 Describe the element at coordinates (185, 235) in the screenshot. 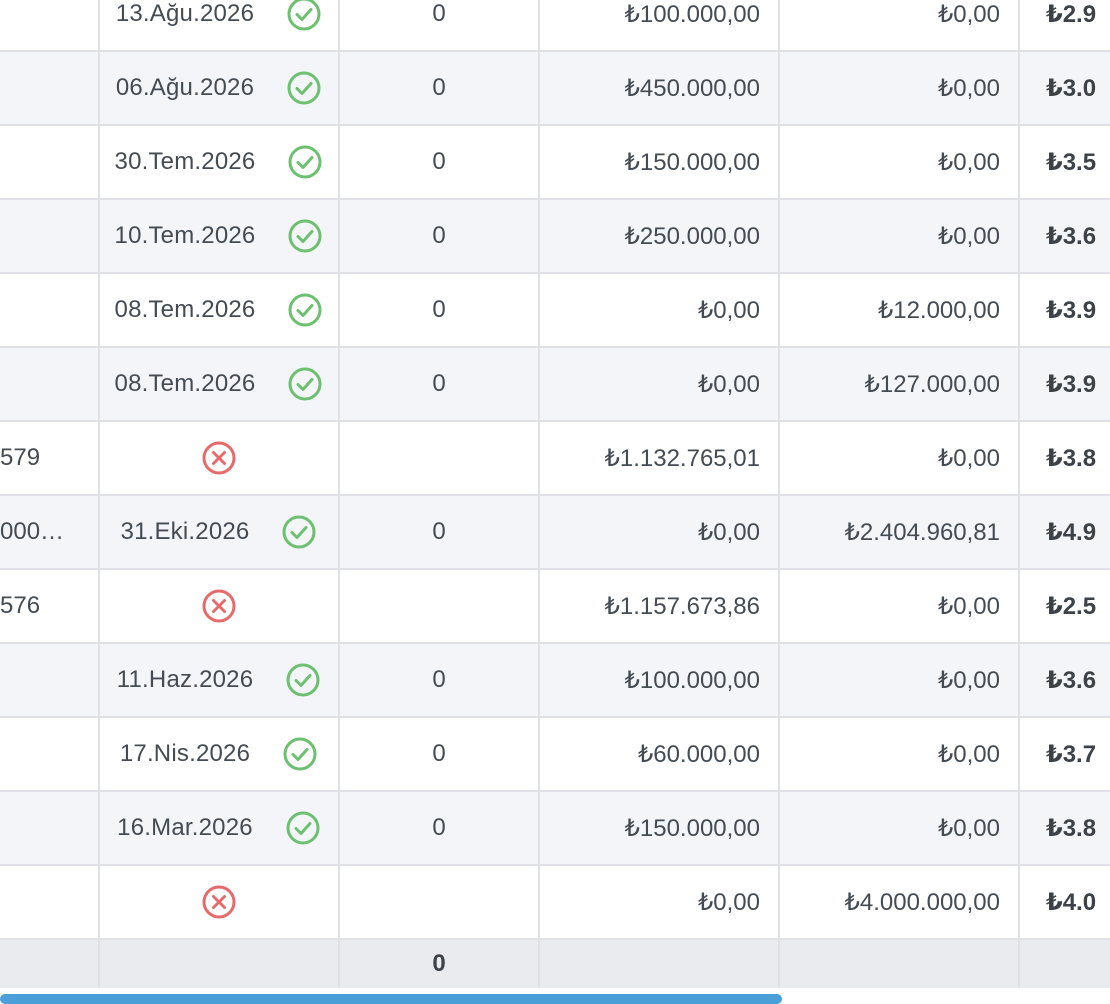

I see `due-date: 10.Tem.2026` at that location.